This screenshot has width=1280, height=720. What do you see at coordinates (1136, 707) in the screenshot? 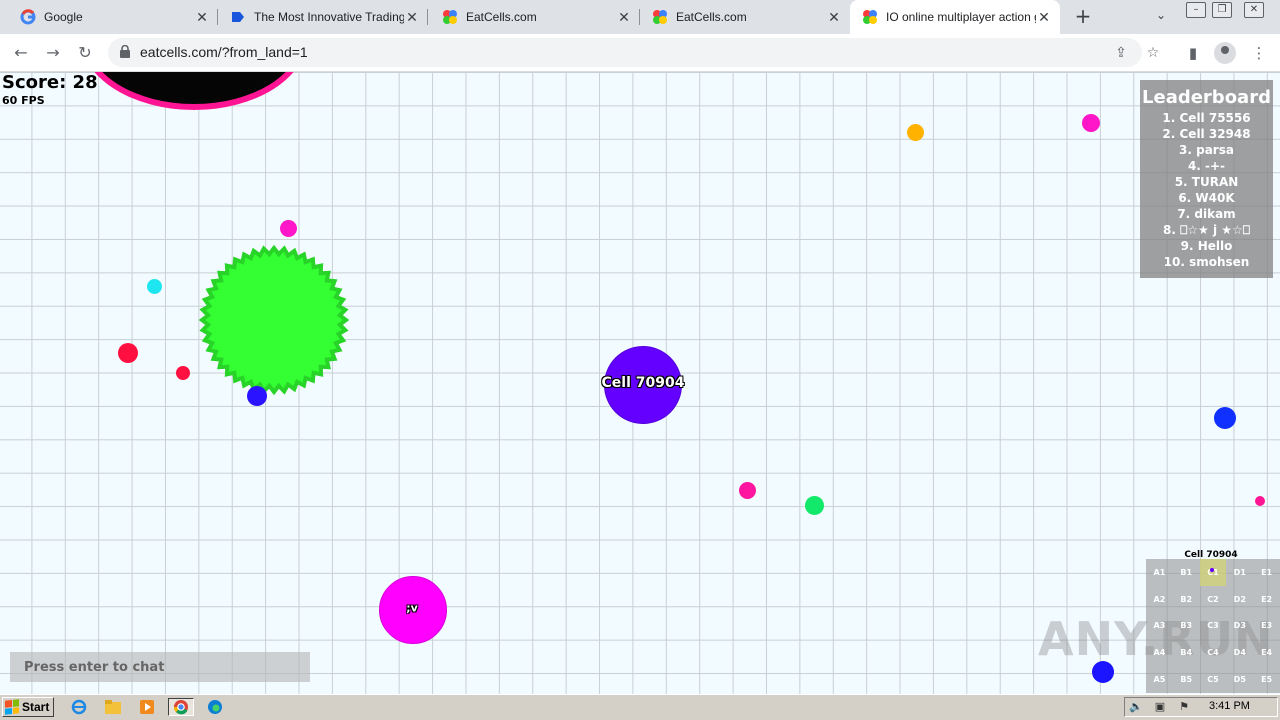
I see `volume-icon: 🔈` at bounding box center [1136, 707].